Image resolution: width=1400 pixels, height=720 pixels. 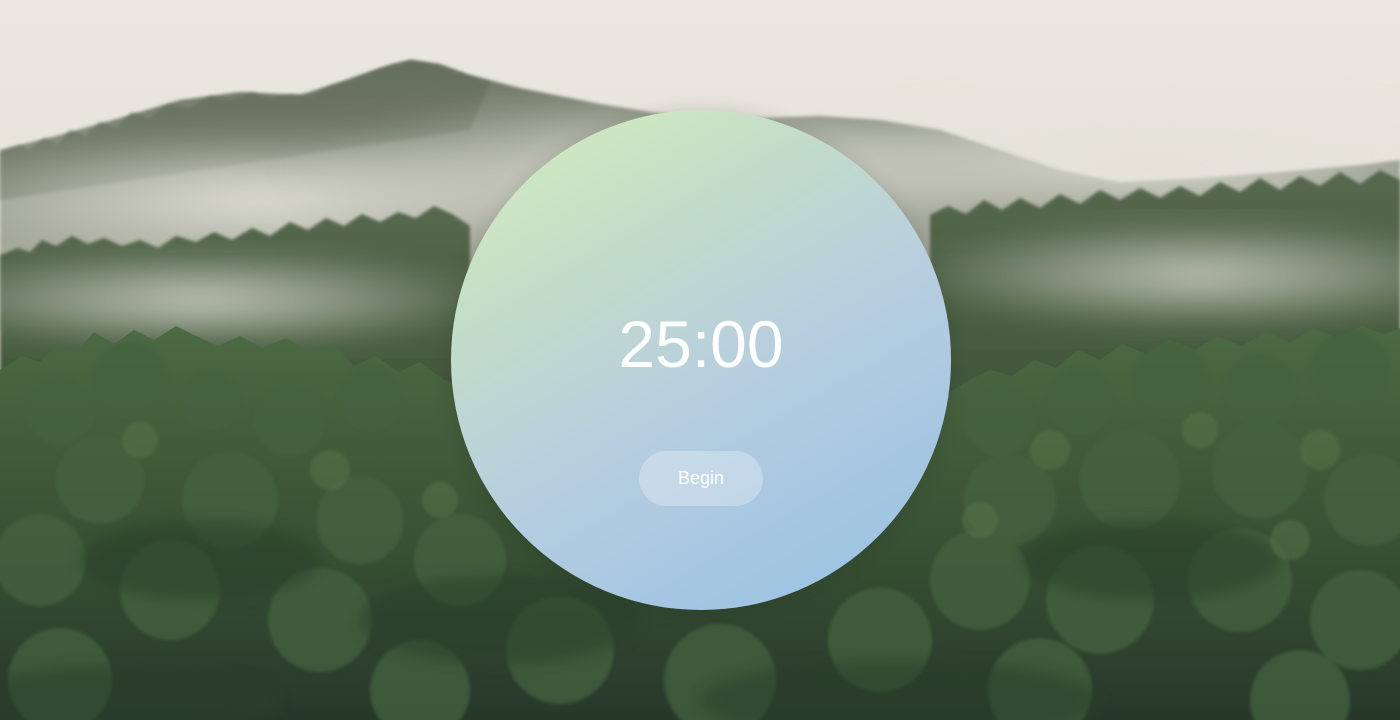 What do you see at coordinates (701, 478) in the screenshot?
I see `begin-button: Begin` at bounding box center [701, 478].